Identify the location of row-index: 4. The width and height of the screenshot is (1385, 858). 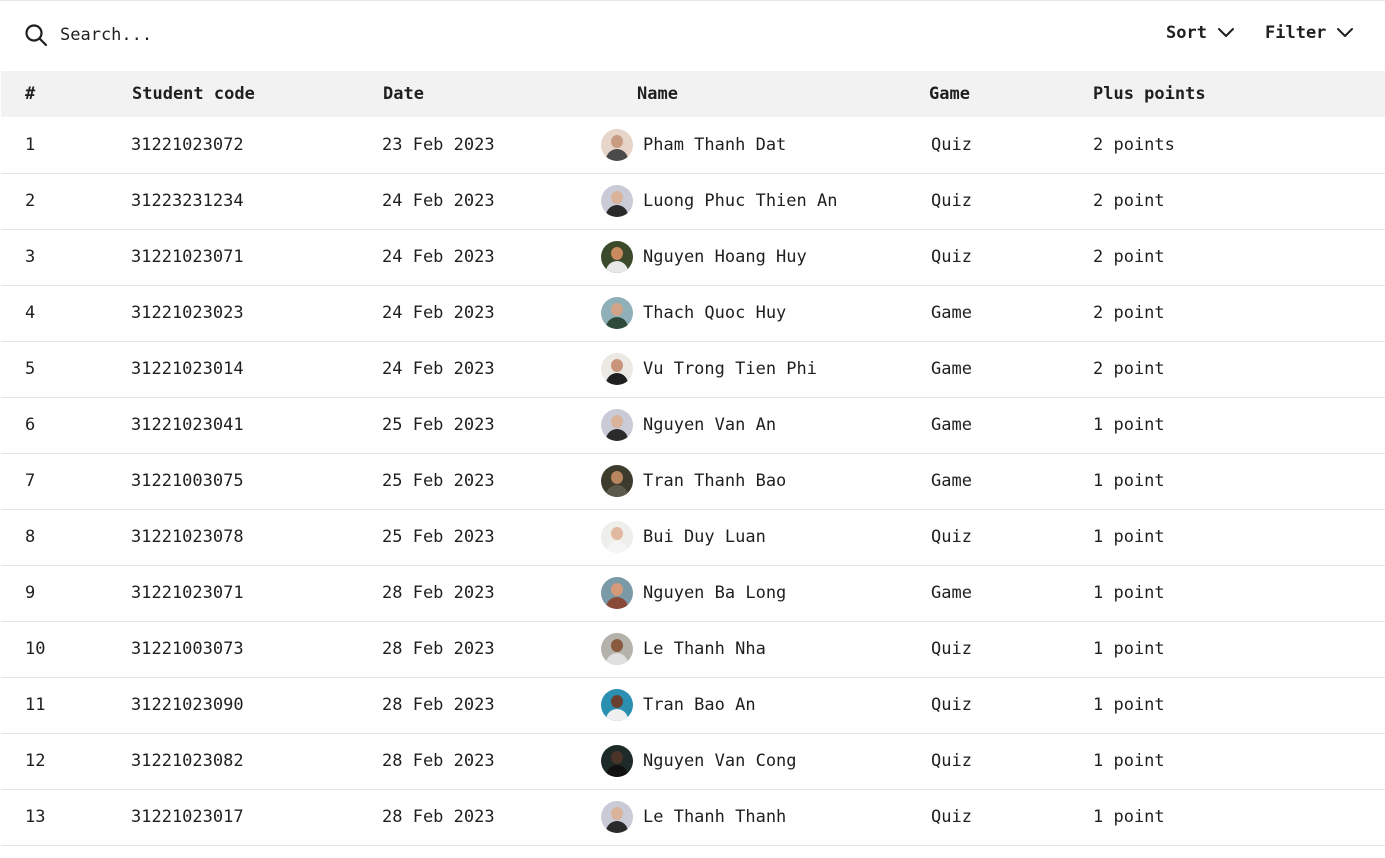
(30, 313).